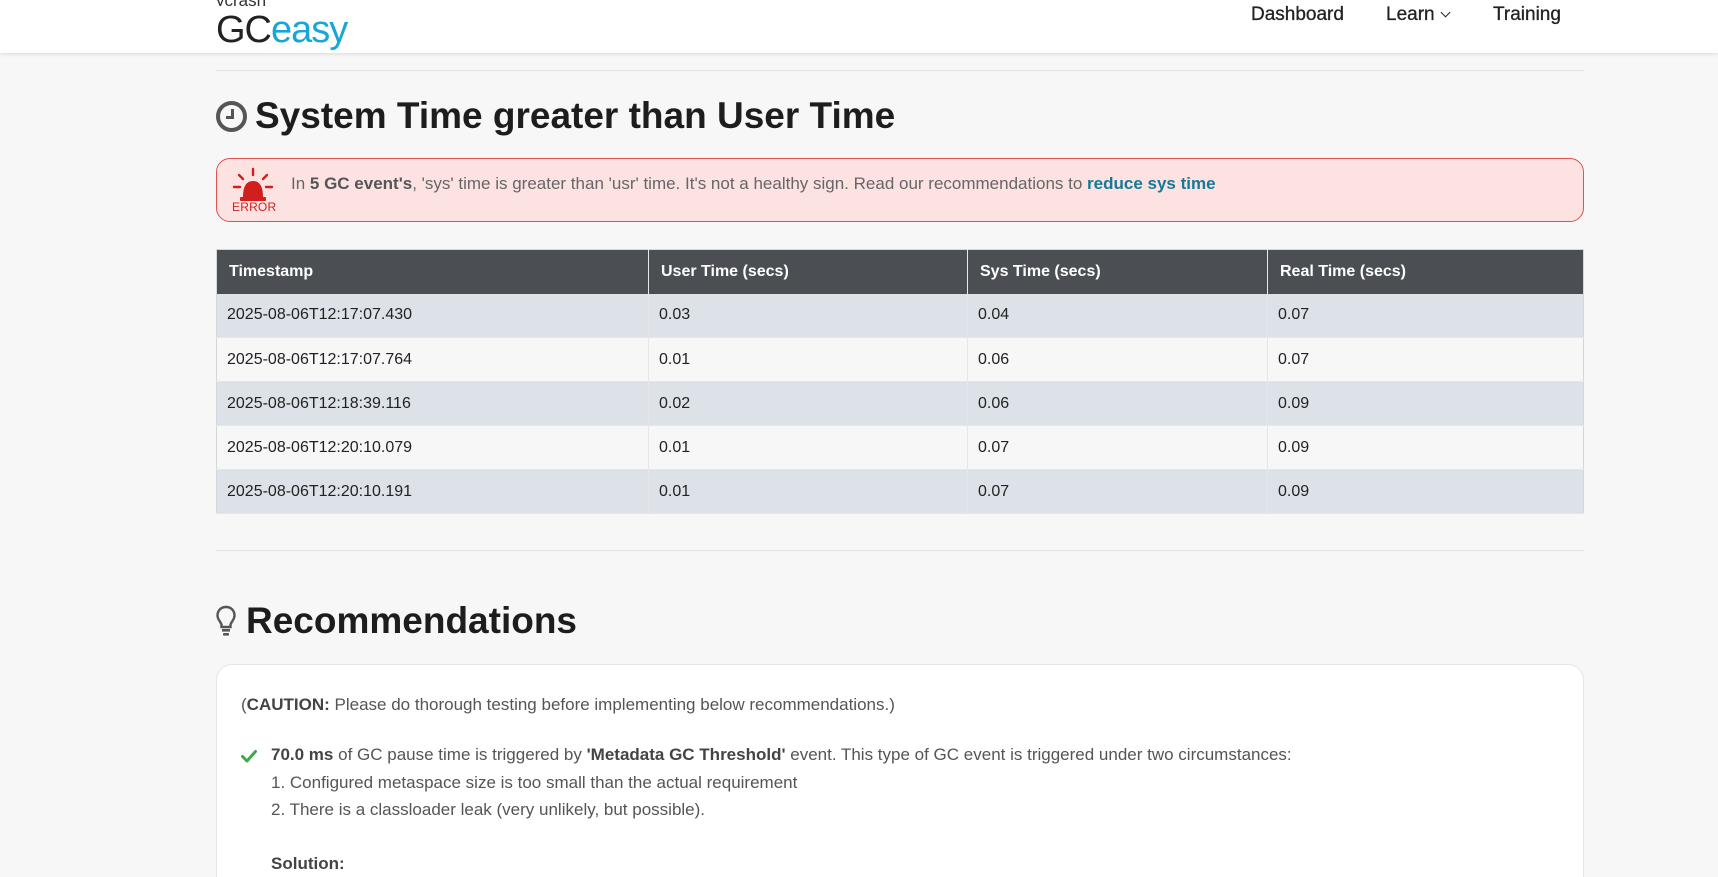  I want to click on error-label: ERROR, so click(254, 207).